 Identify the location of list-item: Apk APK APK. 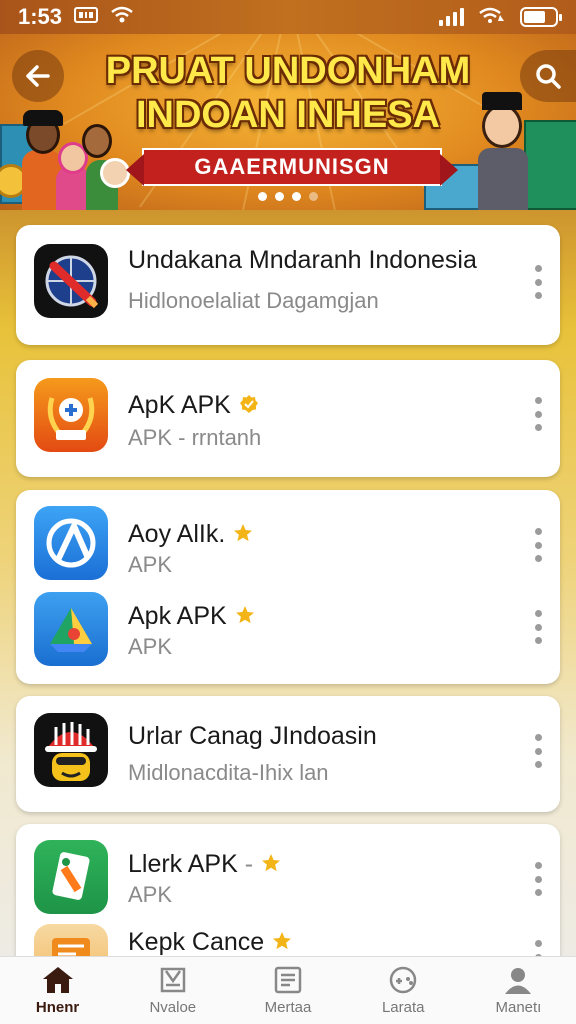
(288, 631).